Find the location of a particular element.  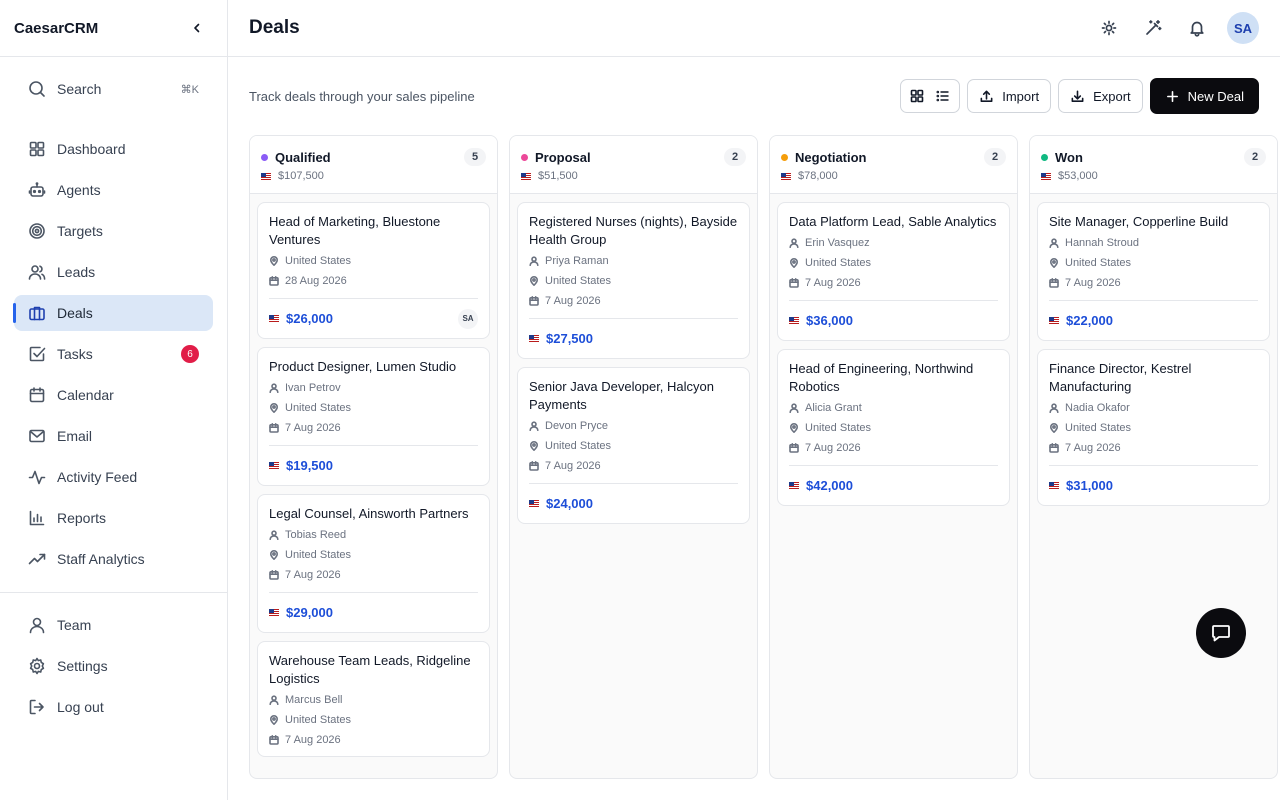

column-header: Won 2 $53,000 is located at coordinates (1153, 165).